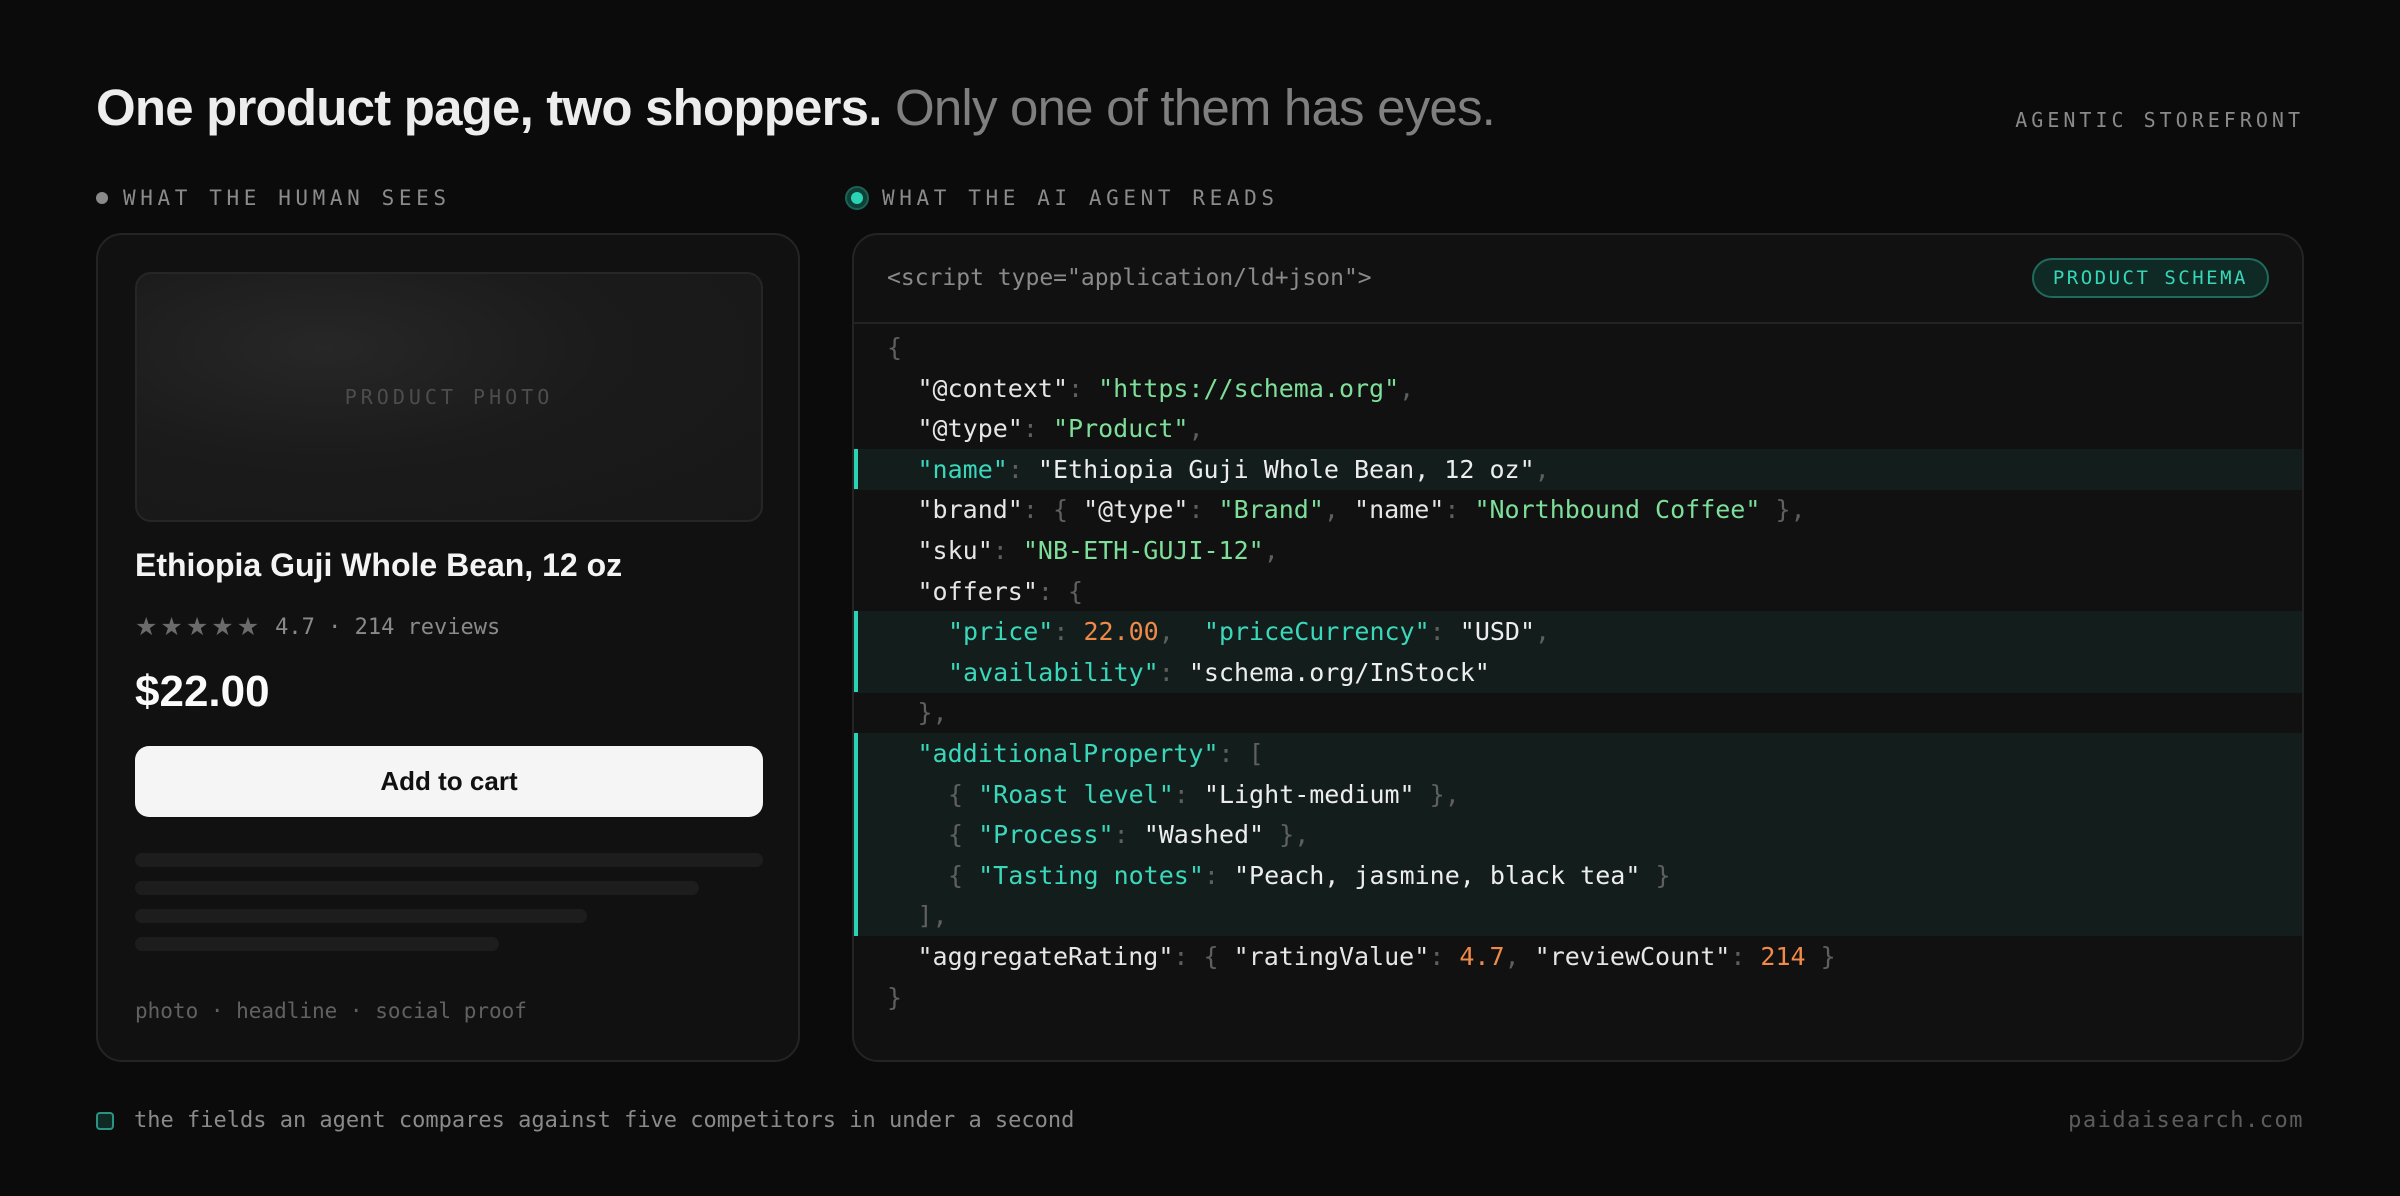 The image size is (2400, 1196). Describe the element at coordinates (449, 781) in the screenshot. I see `add-to-cart-button: Add to cart` at that location.